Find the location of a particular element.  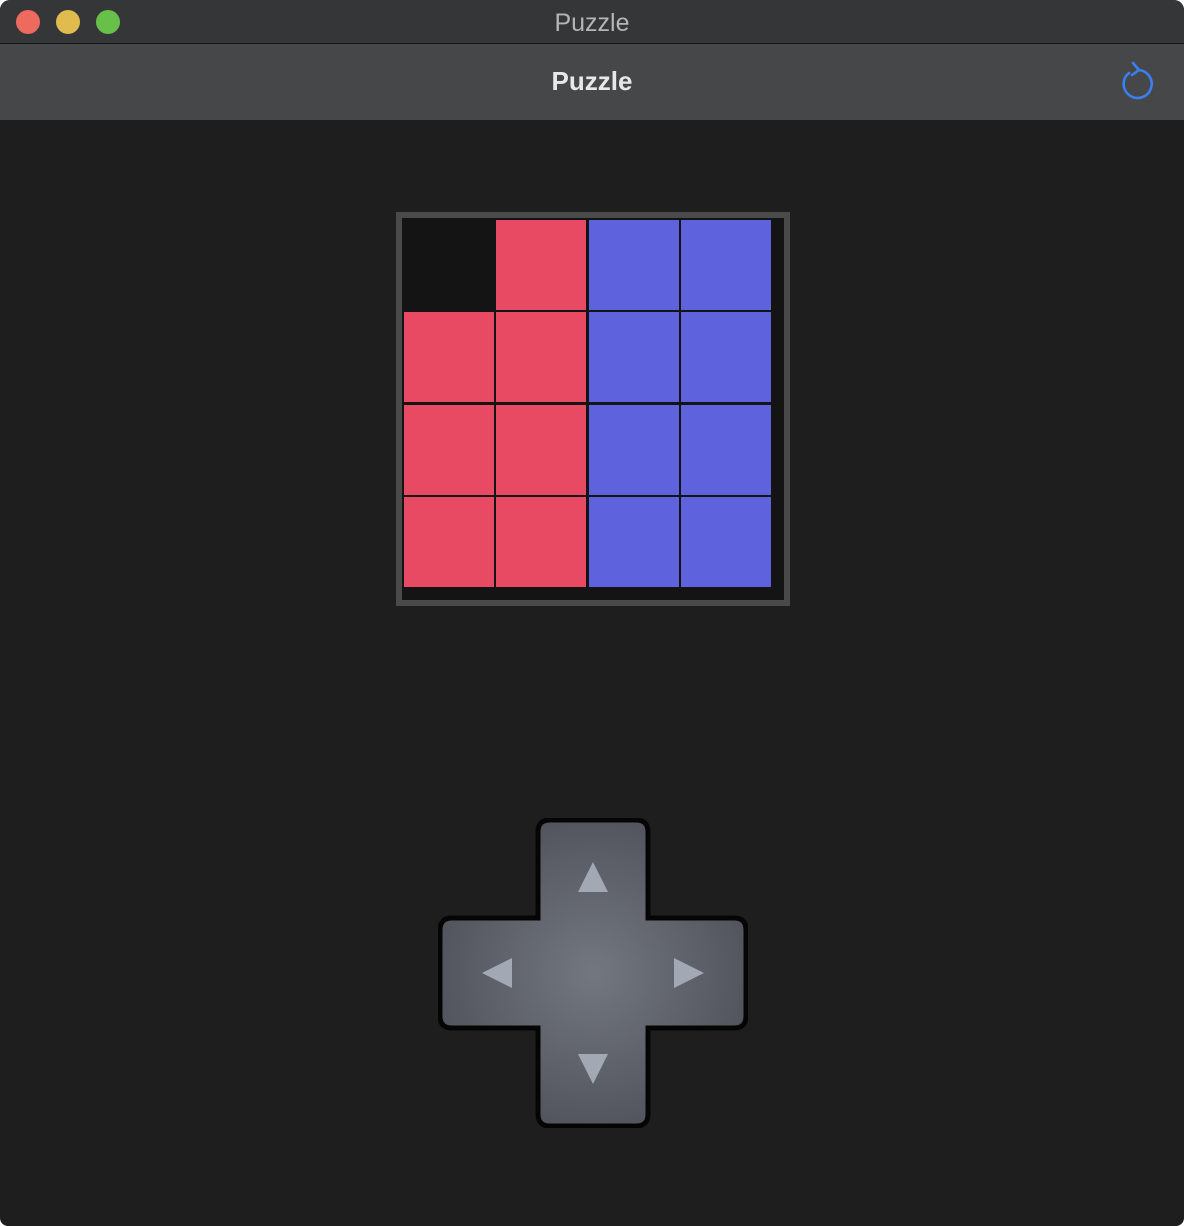

arrow-down-icon is located at coordinates (593, 1069).